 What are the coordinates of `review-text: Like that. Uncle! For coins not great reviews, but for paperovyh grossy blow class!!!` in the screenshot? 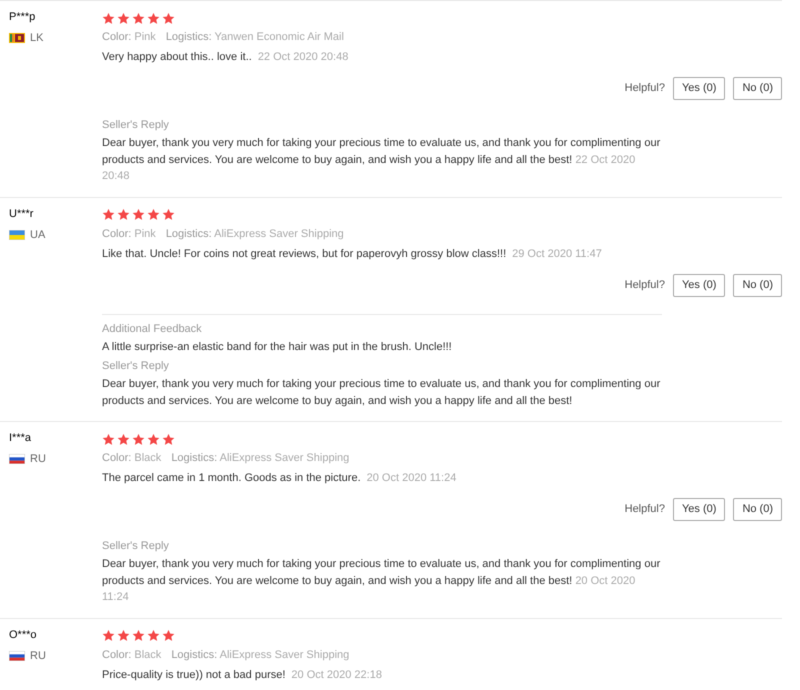 It's located at (304, 254).